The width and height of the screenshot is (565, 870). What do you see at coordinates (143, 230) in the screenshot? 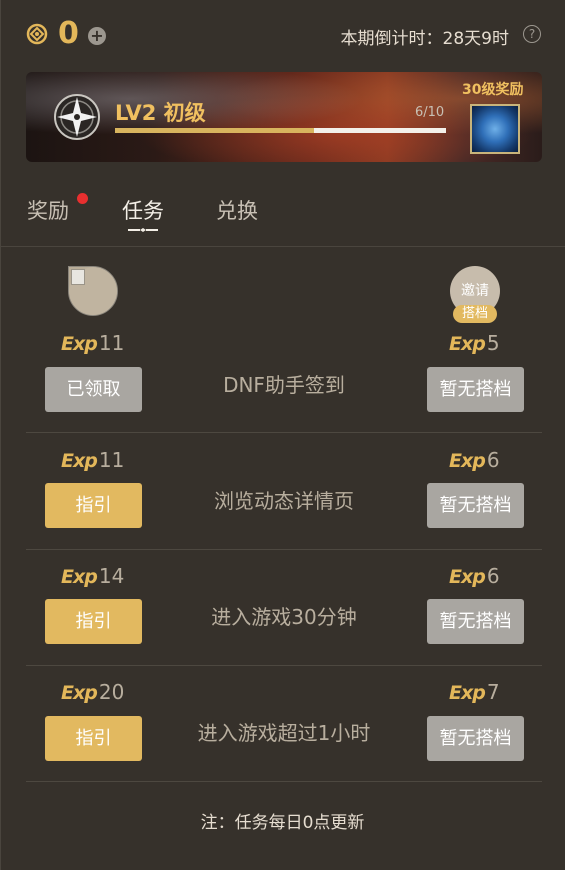
I see `active-tab-indicator` at bounding box center [143, 230].